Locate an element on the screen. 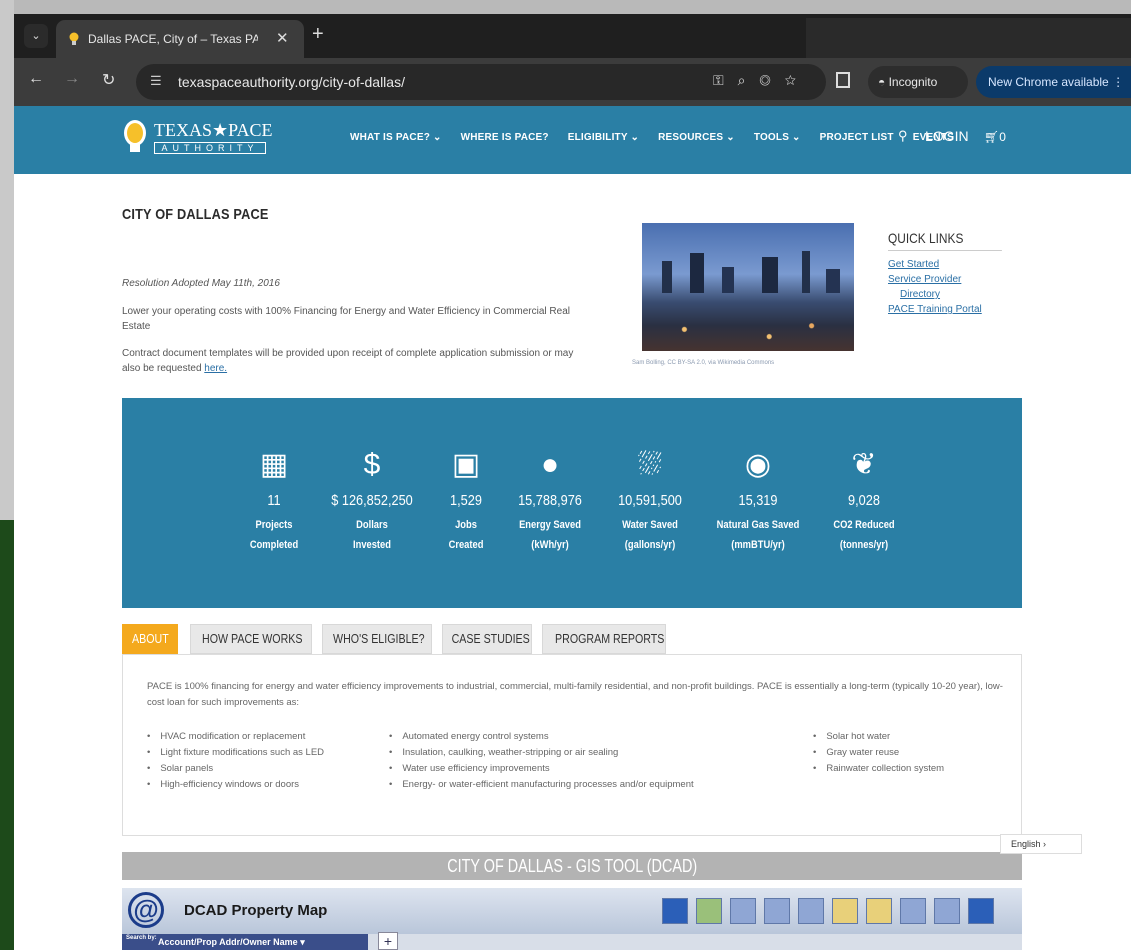 The width and height of the screenshot is (1131, 950). tab-whos-eligible: WHO'S ELIGIBLE? is located at coordinates (377, 639).